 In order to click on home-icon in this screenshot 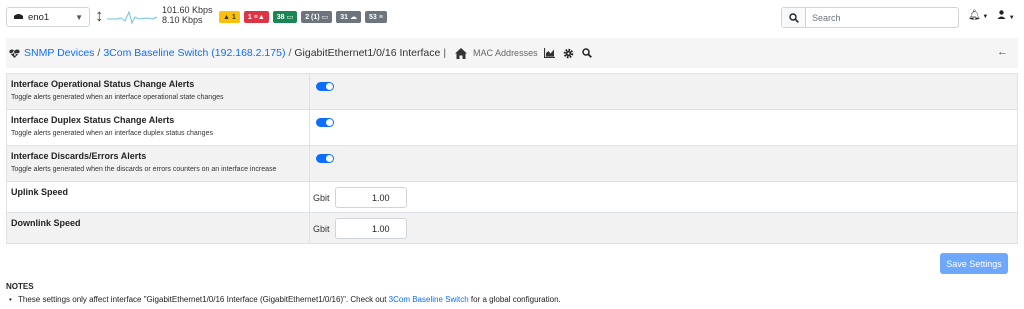, I will do `click(461, 53)`.